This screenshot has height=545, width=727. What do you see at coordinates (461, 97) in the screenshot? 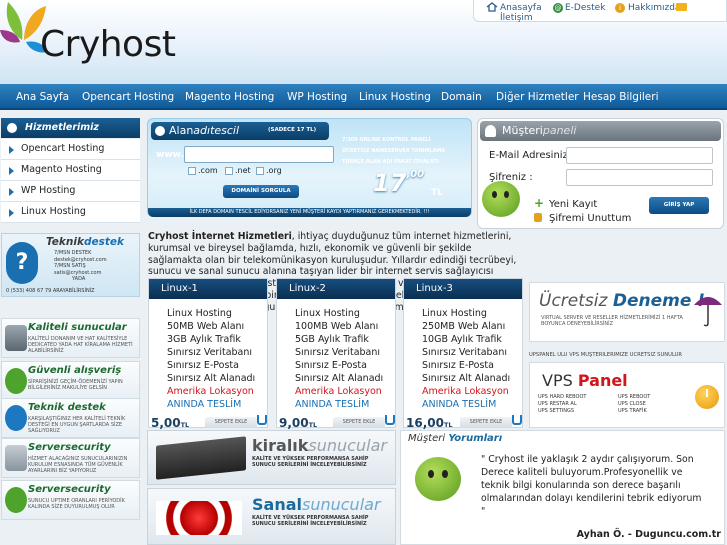
I see `nav-domain: Domain` at bounding box center [461, 97].